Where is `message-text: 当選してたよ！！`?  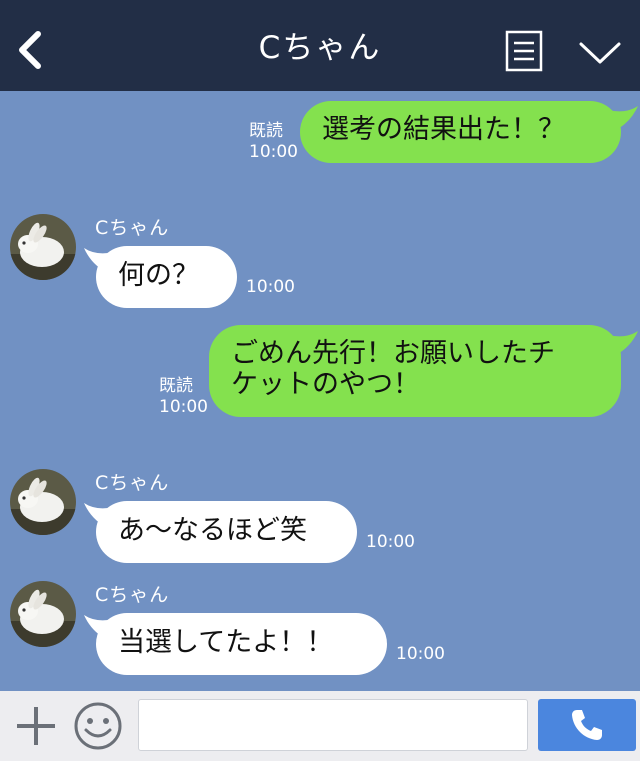
message-text: 当選してたよ！！ is located at coordinates (226, 642).